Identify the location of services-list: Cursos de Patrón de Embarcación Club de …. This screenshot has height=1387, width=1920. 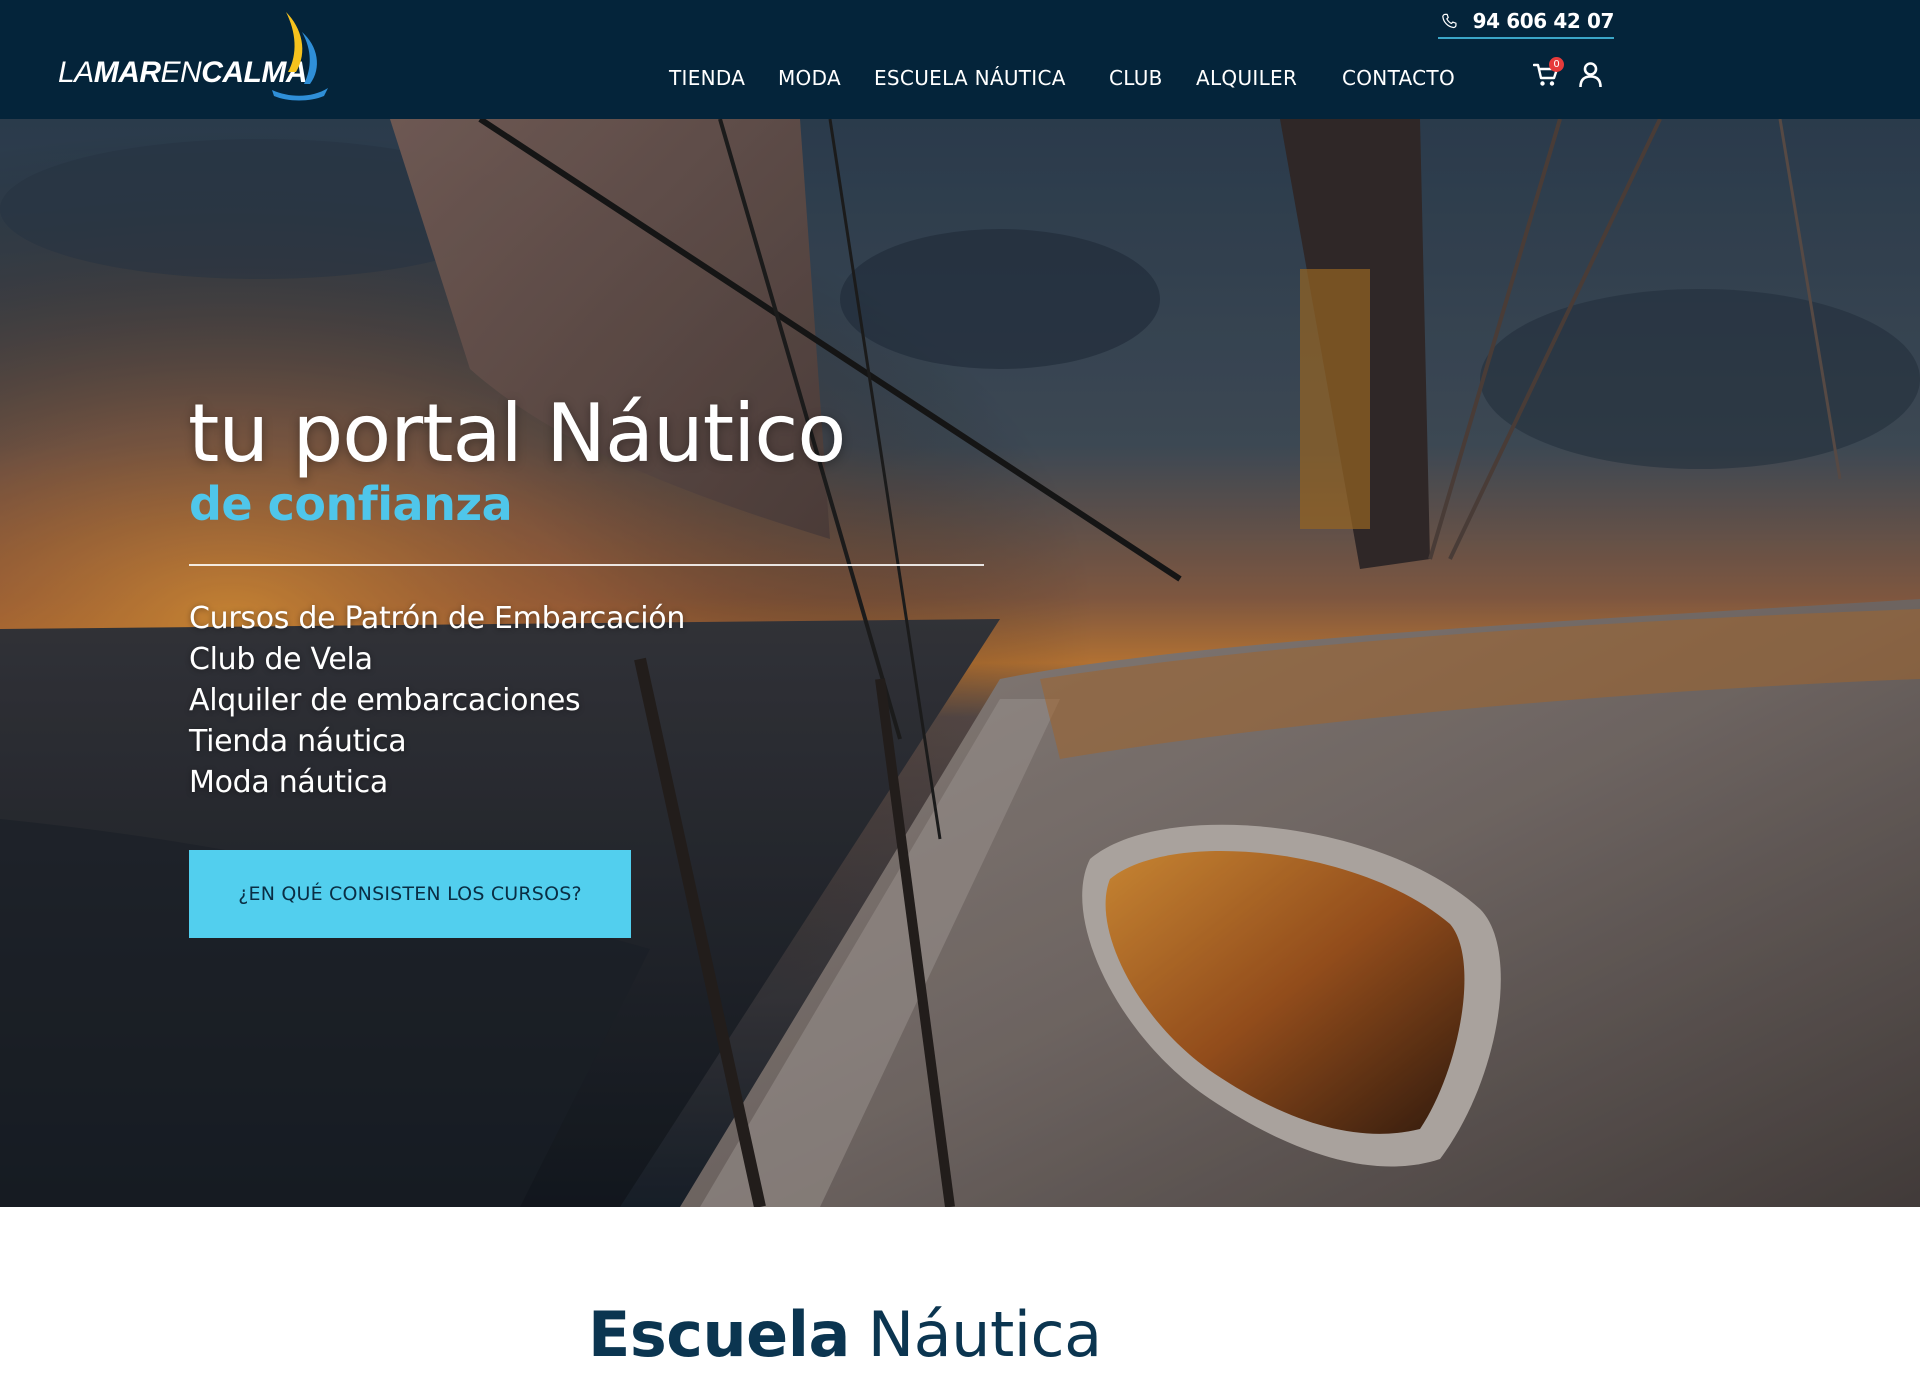
(437, 700).